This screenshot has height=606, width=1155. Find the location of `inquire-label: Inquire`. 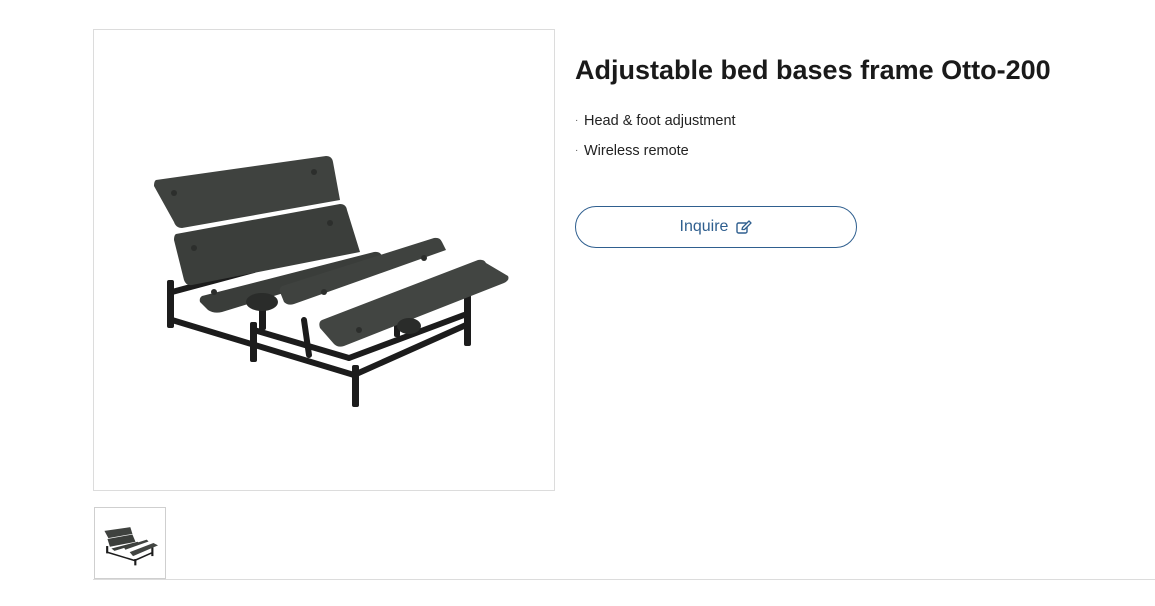

inquire-label: Inquire is located at coordinates (704, 226).